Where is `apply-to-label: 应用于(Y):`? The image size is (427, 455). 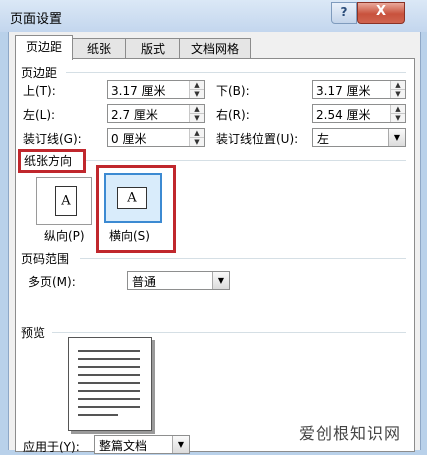 apply-to-label: 应用于(Y): is located at coordinates (51, 447).